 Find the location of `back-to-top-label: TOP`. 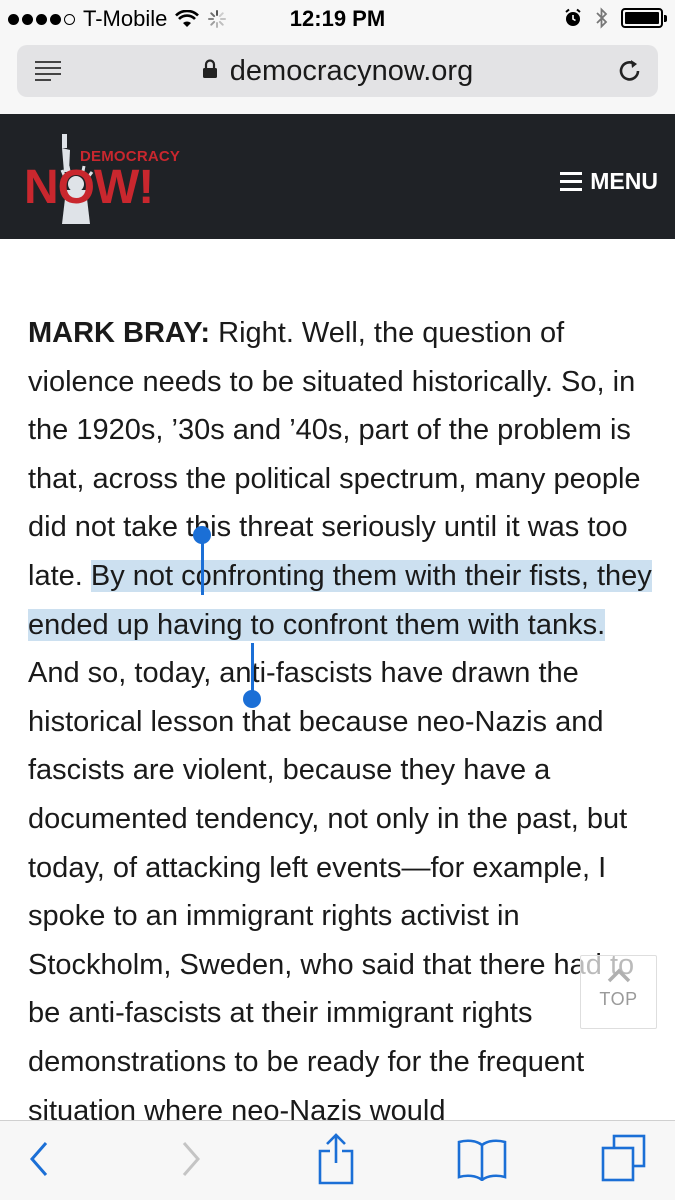

back-to-top-label: TOP is located at coordinates (618, 999).